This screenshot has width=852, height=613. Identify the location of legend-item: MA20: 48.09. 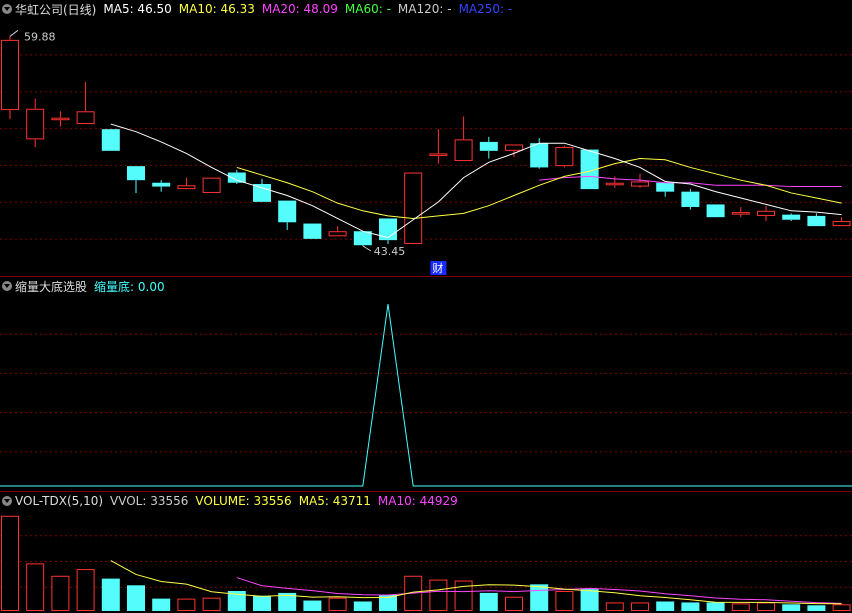
(299, 9).